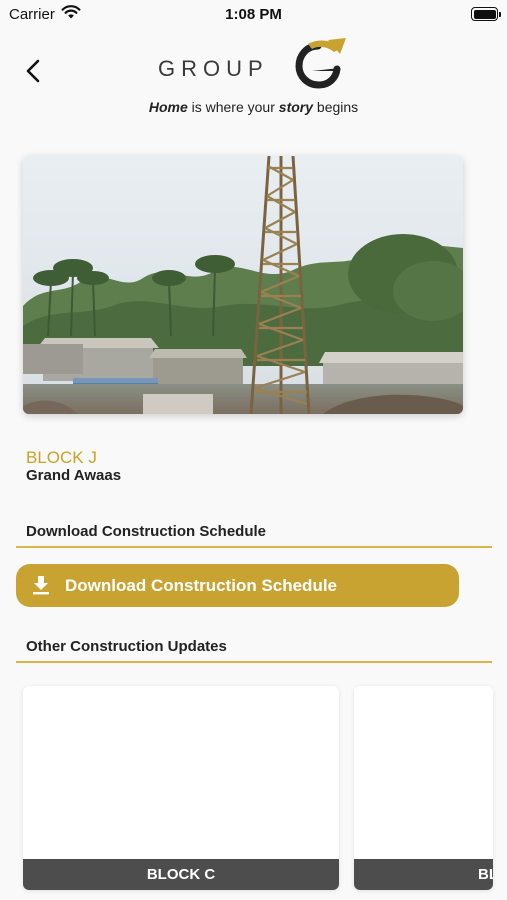 Image resolution: width=507 pixels, height=900 pixels. Describe the element at coordinates (146, 531) in the screenshot. I see `schedule-section-heading: Download Construction Schedule` at that location.